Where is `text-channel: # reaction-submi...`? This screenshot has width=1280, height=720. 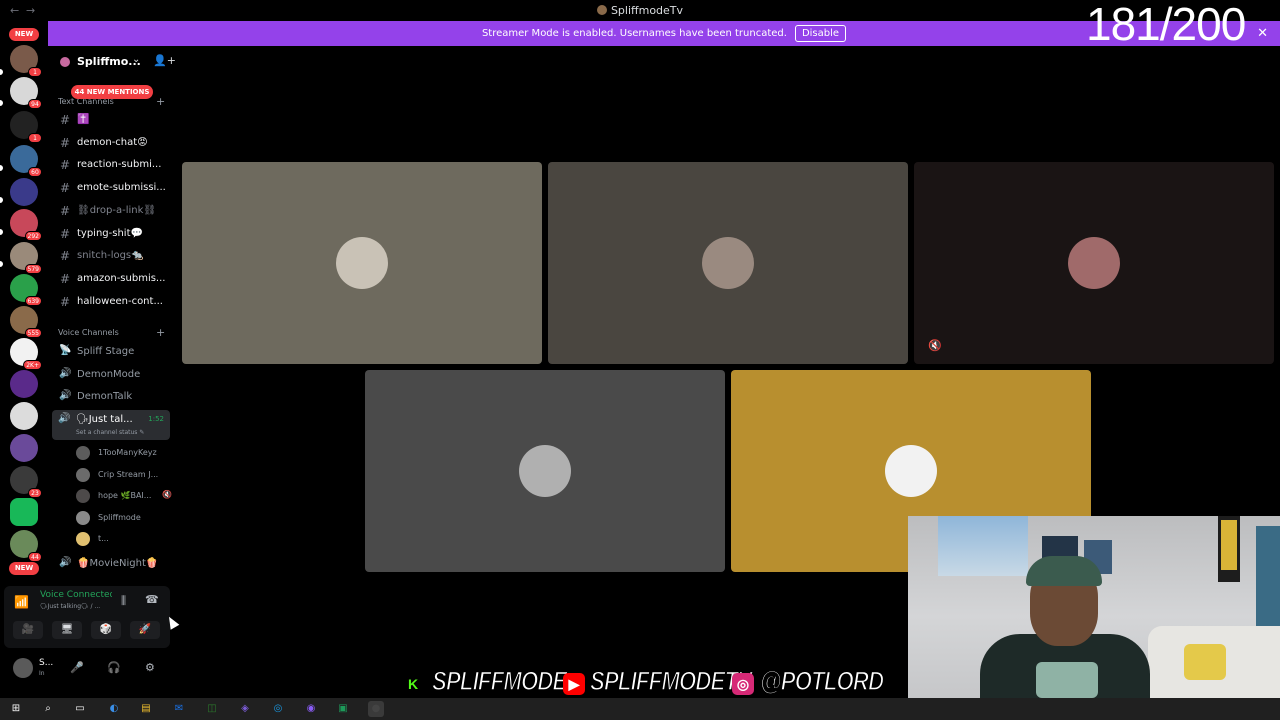
text-channel: # reaction-submi... is located at coordinates (116, 165).